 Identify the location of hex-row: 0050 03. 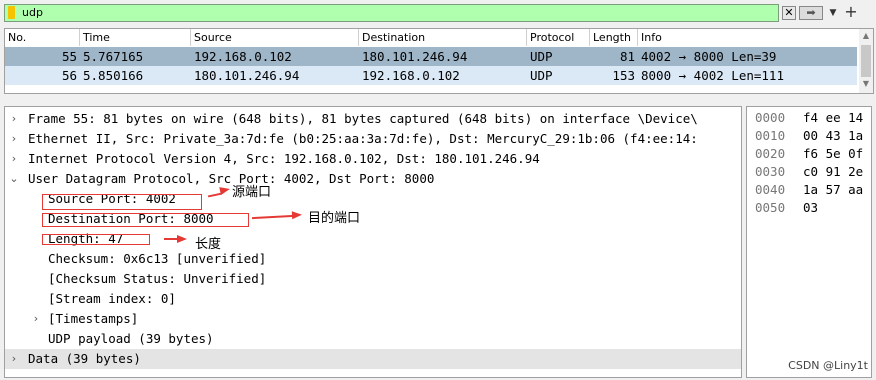
(809, 208).